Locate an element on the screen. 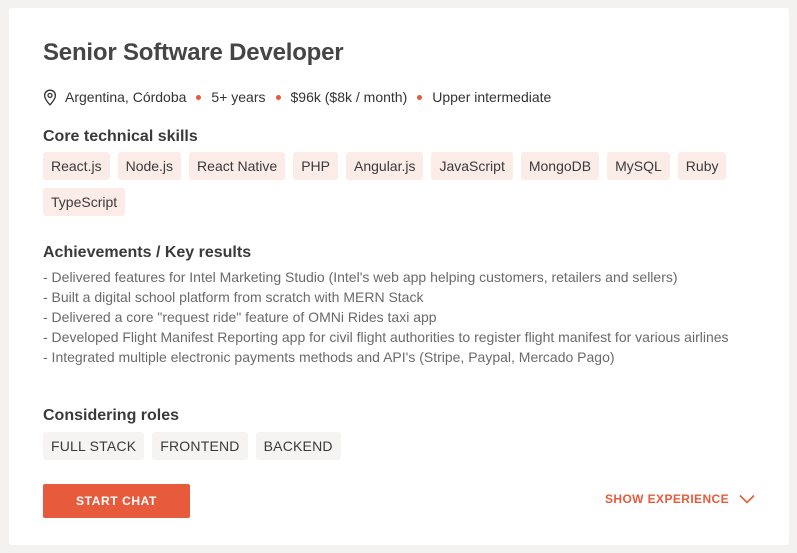 This screenshot has height=553, width=797. location-text: Argentina, Córdoba is located at coordinates (126, 97).